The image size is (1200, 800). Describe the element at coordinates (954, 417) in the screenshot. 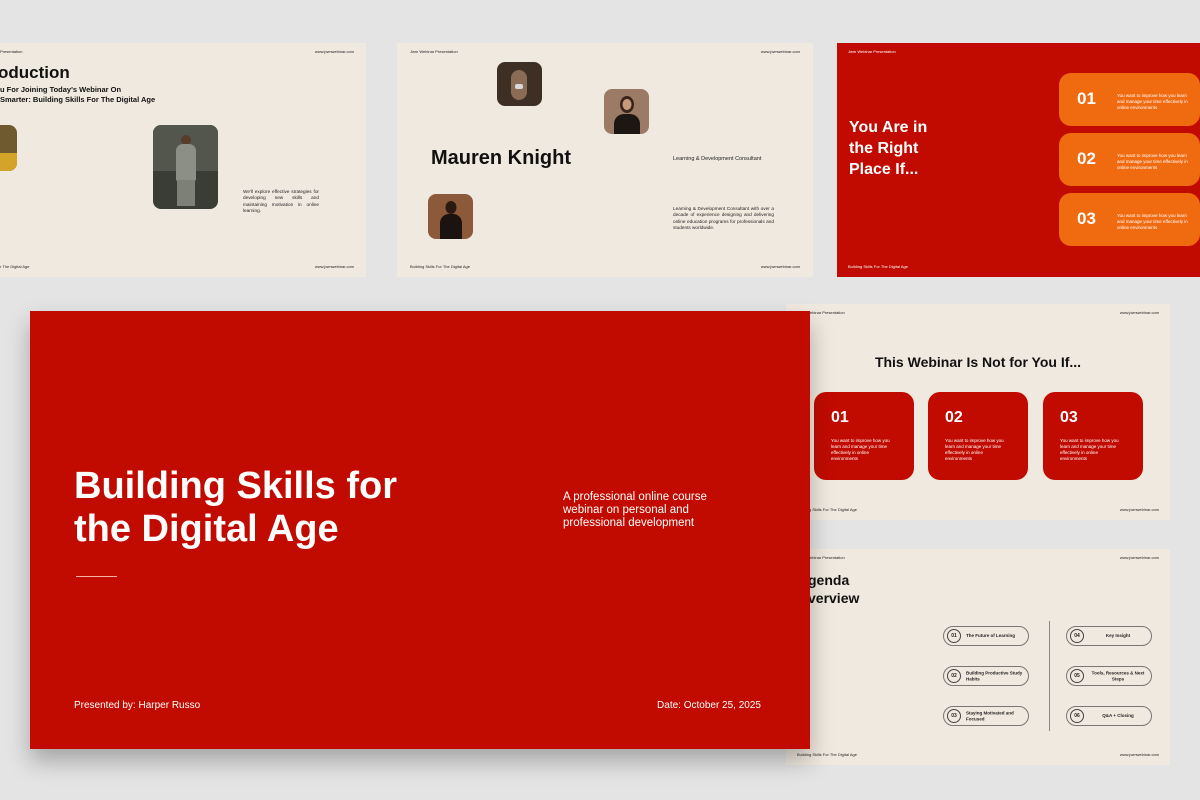

I see `not-for-card-number: 02` at that location.